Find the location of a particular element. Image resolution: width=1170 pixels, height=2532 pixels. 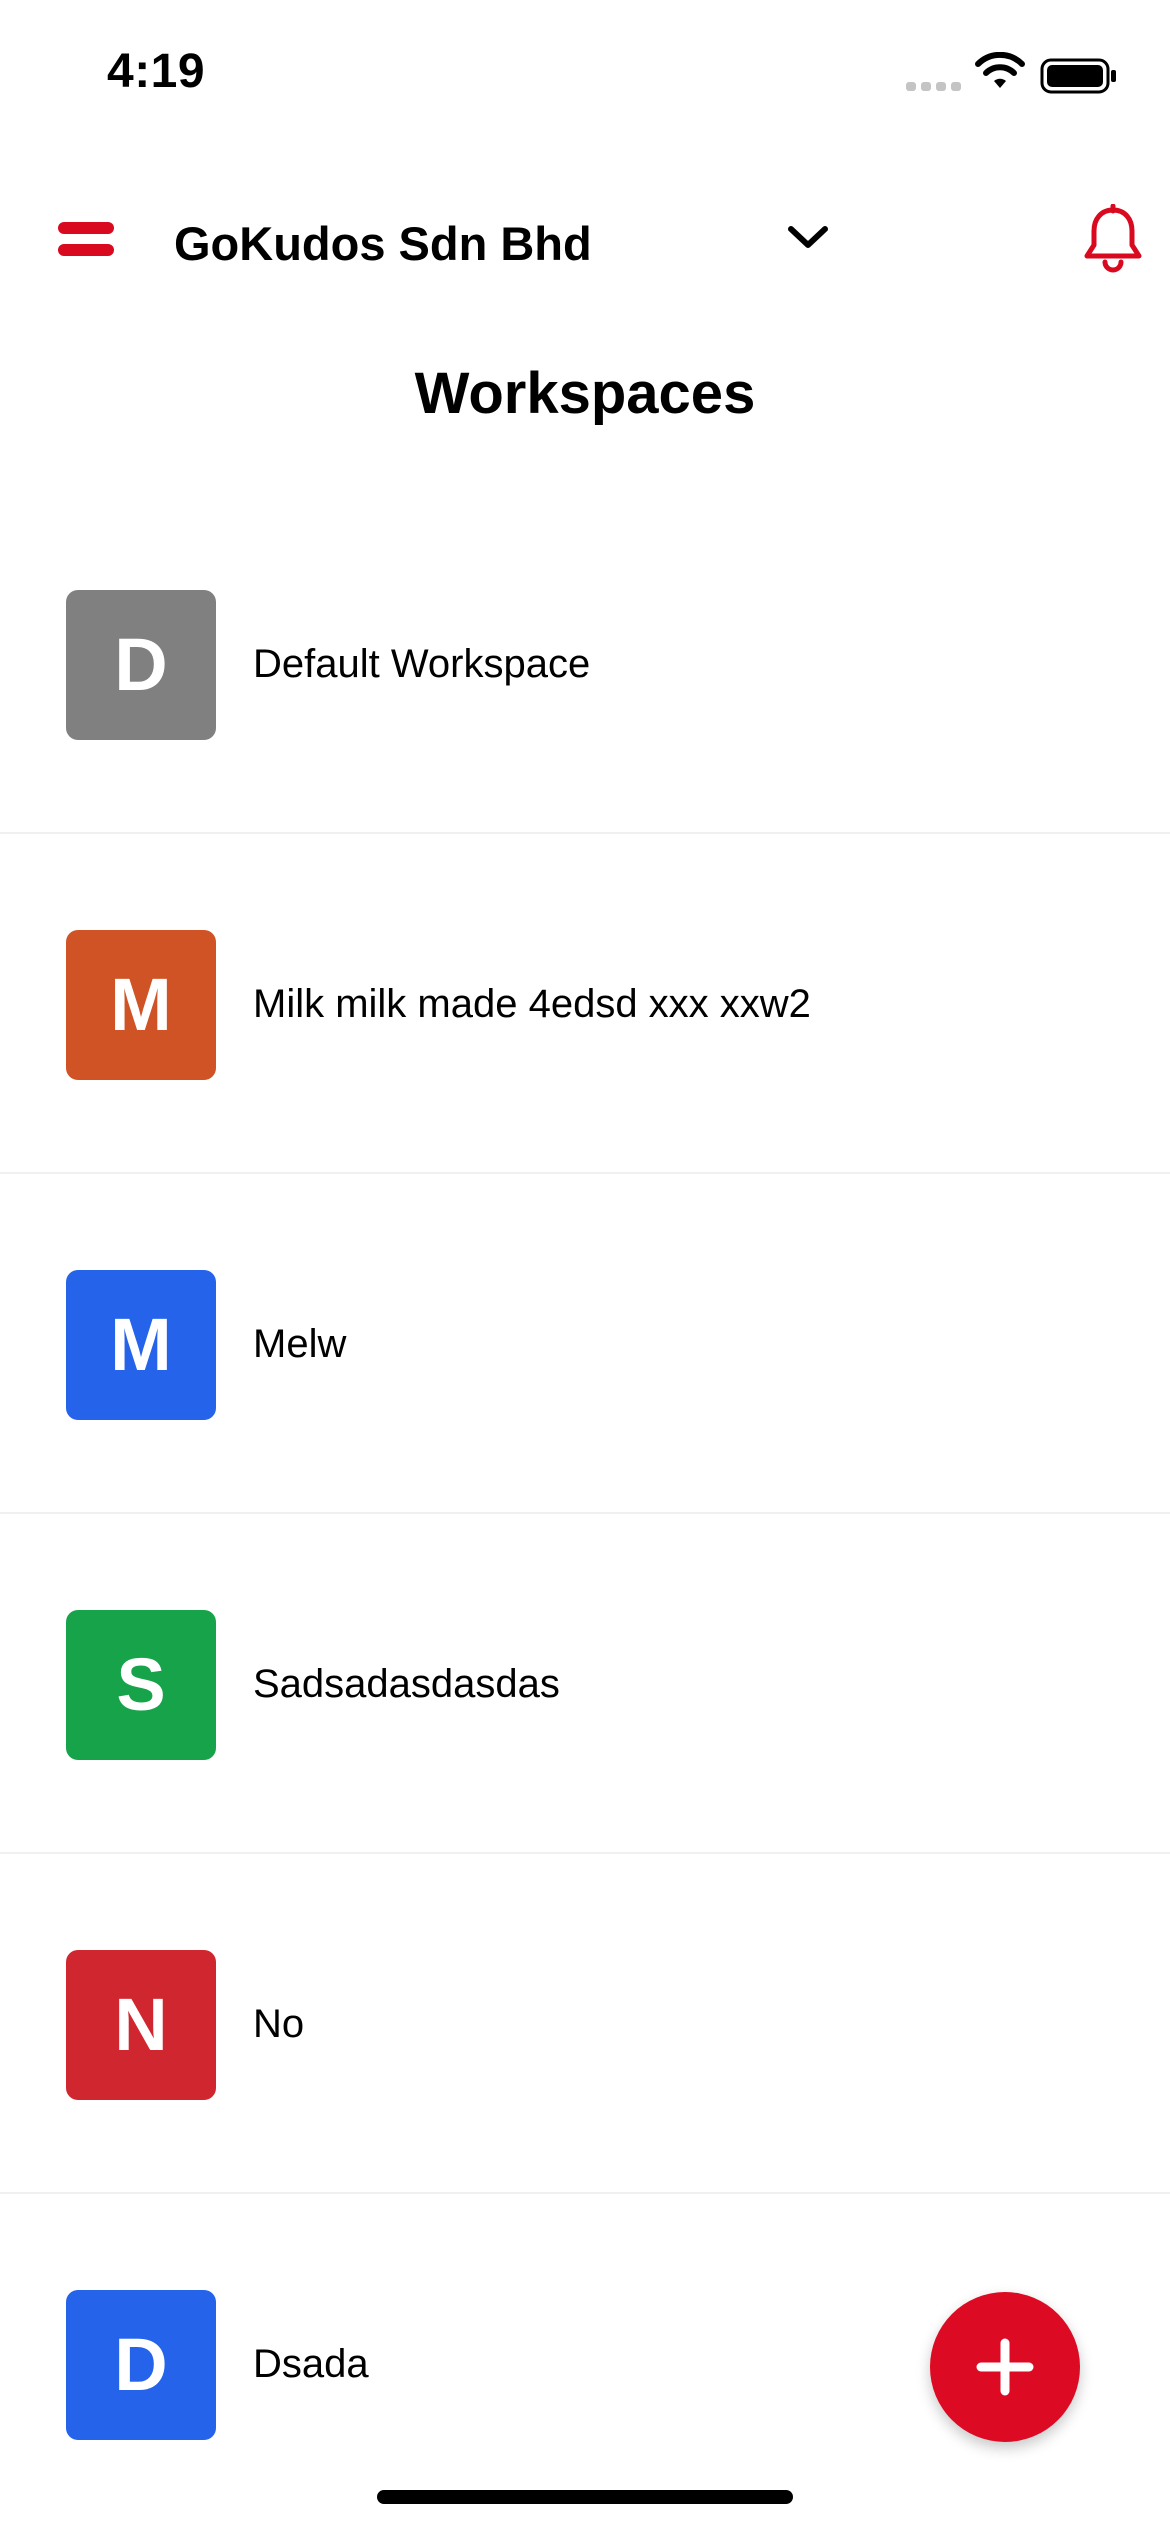

chevron-down-icon is located at coordinates (808, 237).